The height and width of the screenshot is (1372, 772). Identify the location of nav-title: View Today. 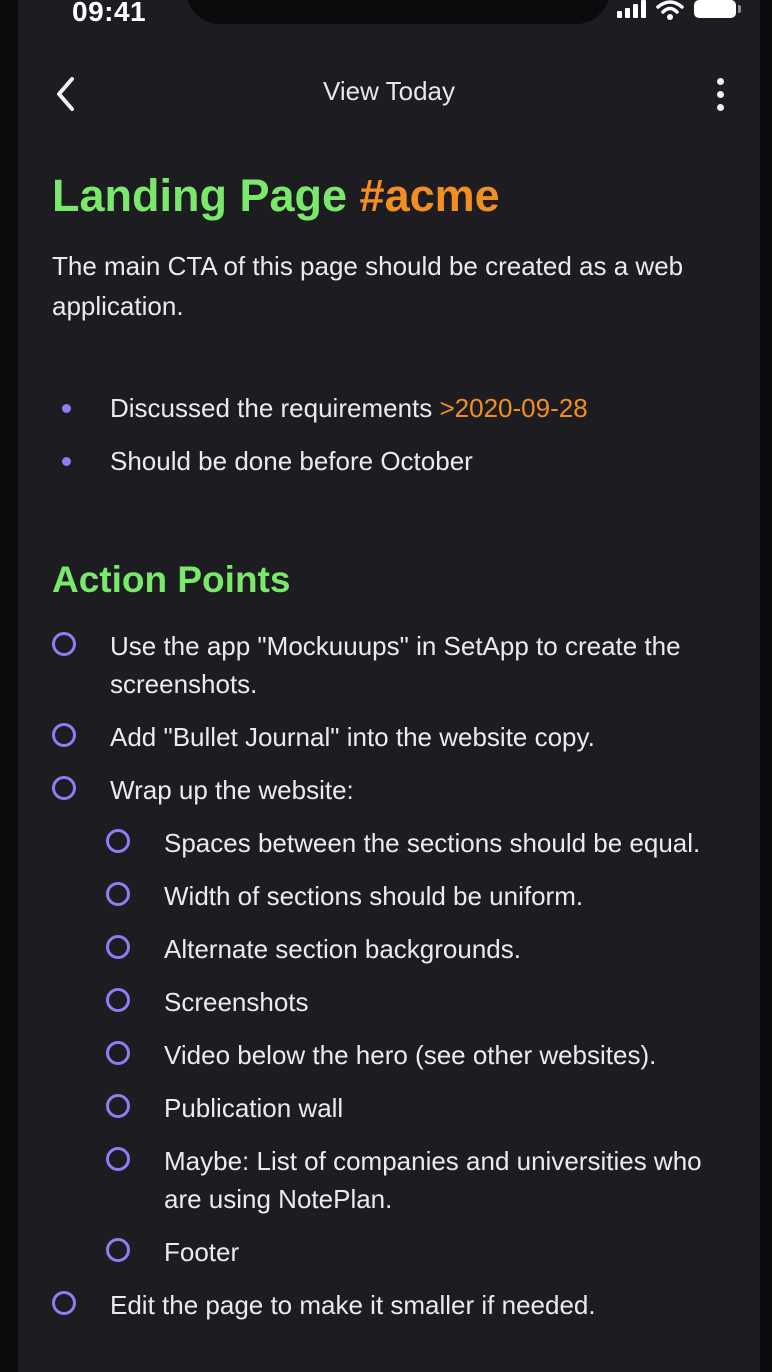
(389, 91).